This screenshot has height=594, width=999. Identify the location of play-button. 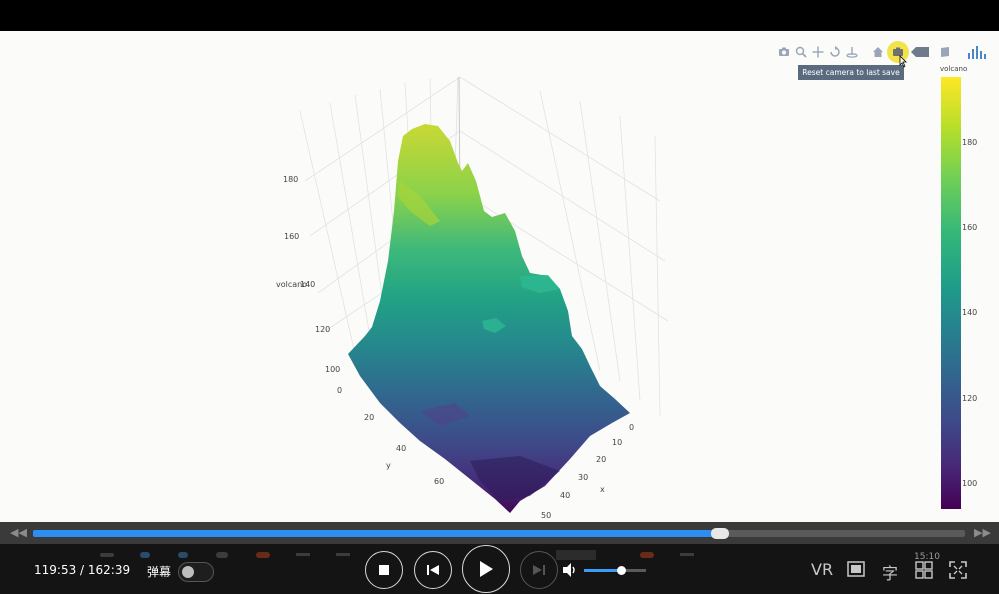
(486, 569).